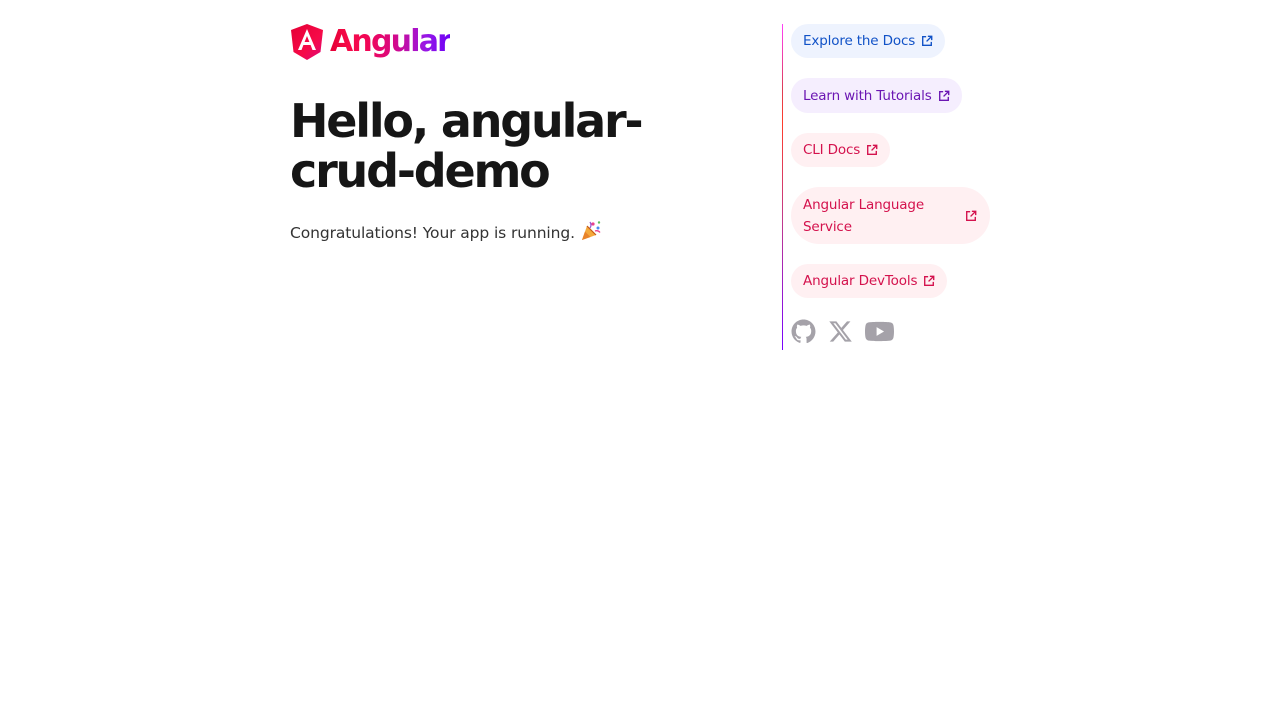 The width and height of the screenshot is (1280, 720). I want to click on language-service-link: Angular Language Service, so click(890, 215).